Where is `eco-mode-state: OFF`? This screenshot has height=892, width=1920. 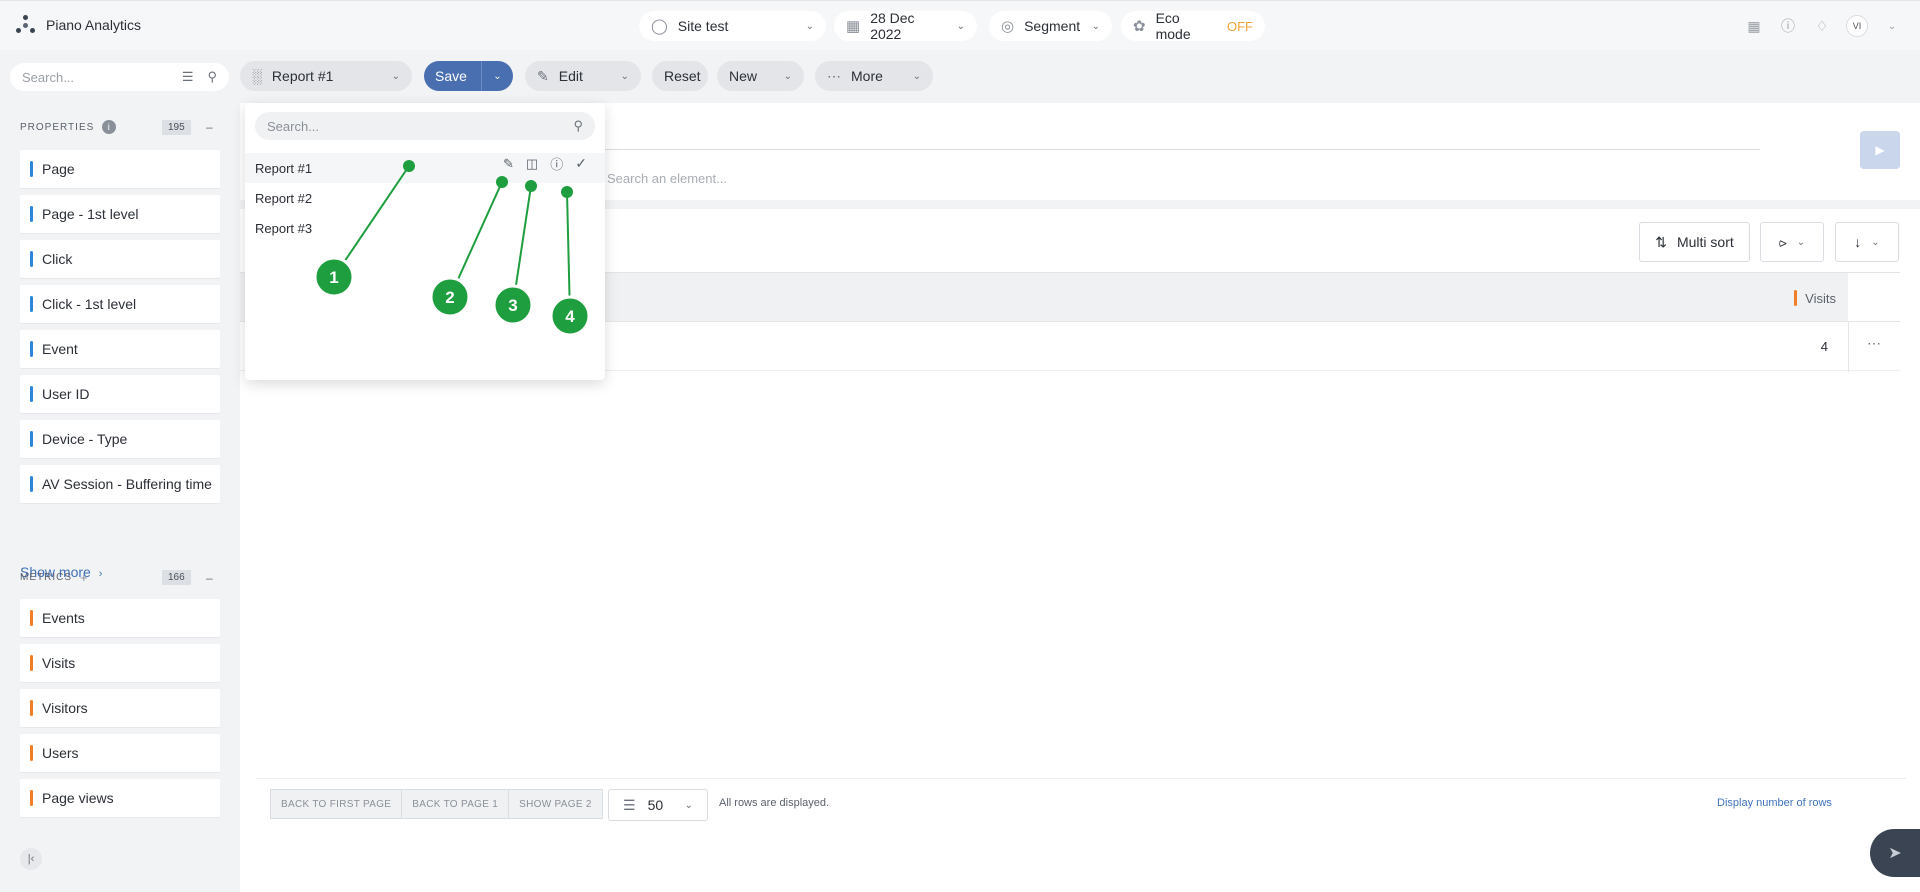
eco-mode-state: OFF is located at coordinates (1240, 26).